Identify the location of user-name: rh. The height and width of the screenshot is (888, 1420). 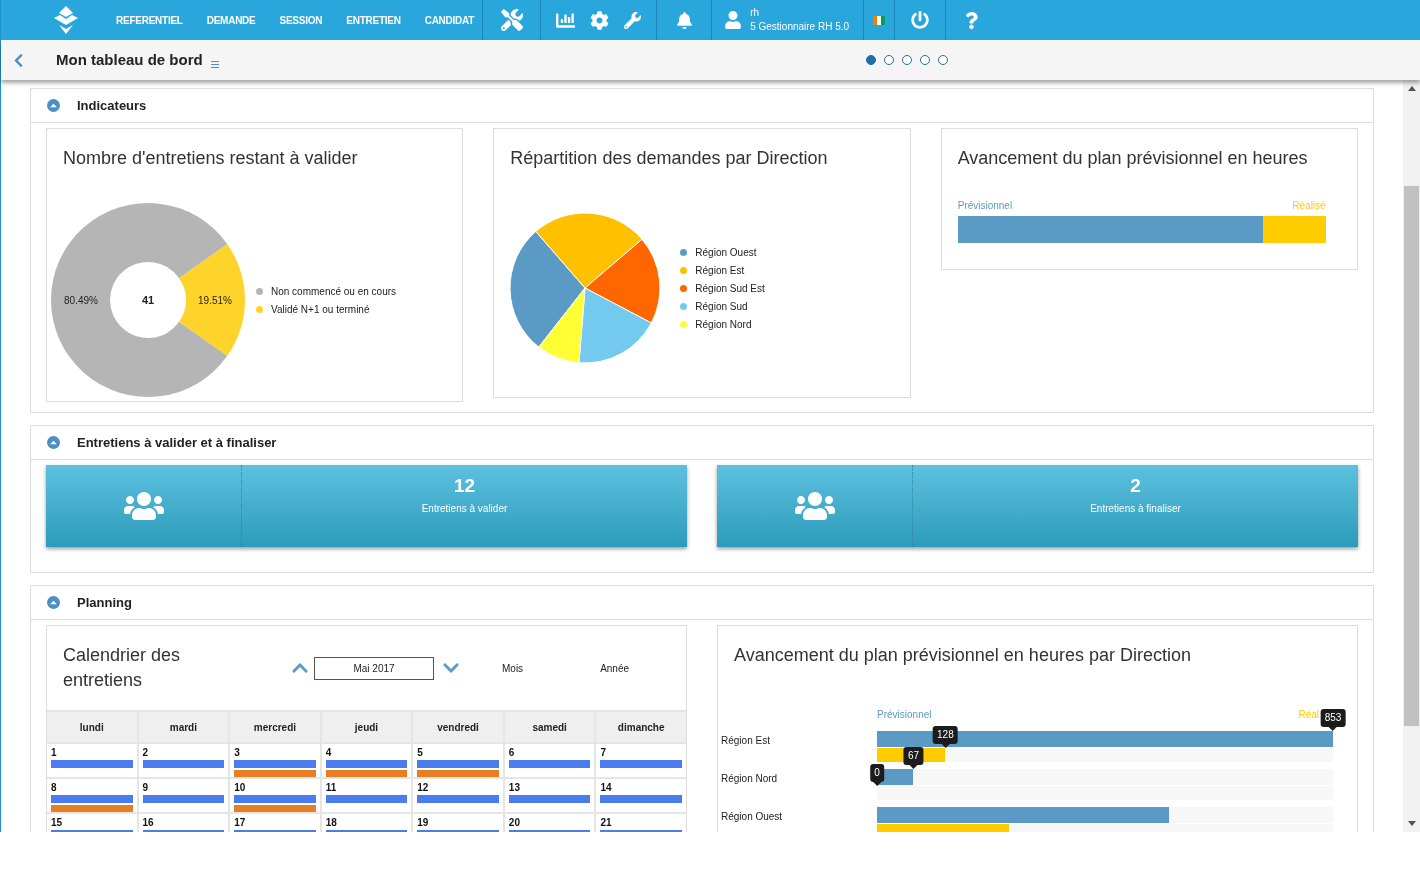
(755, 13).